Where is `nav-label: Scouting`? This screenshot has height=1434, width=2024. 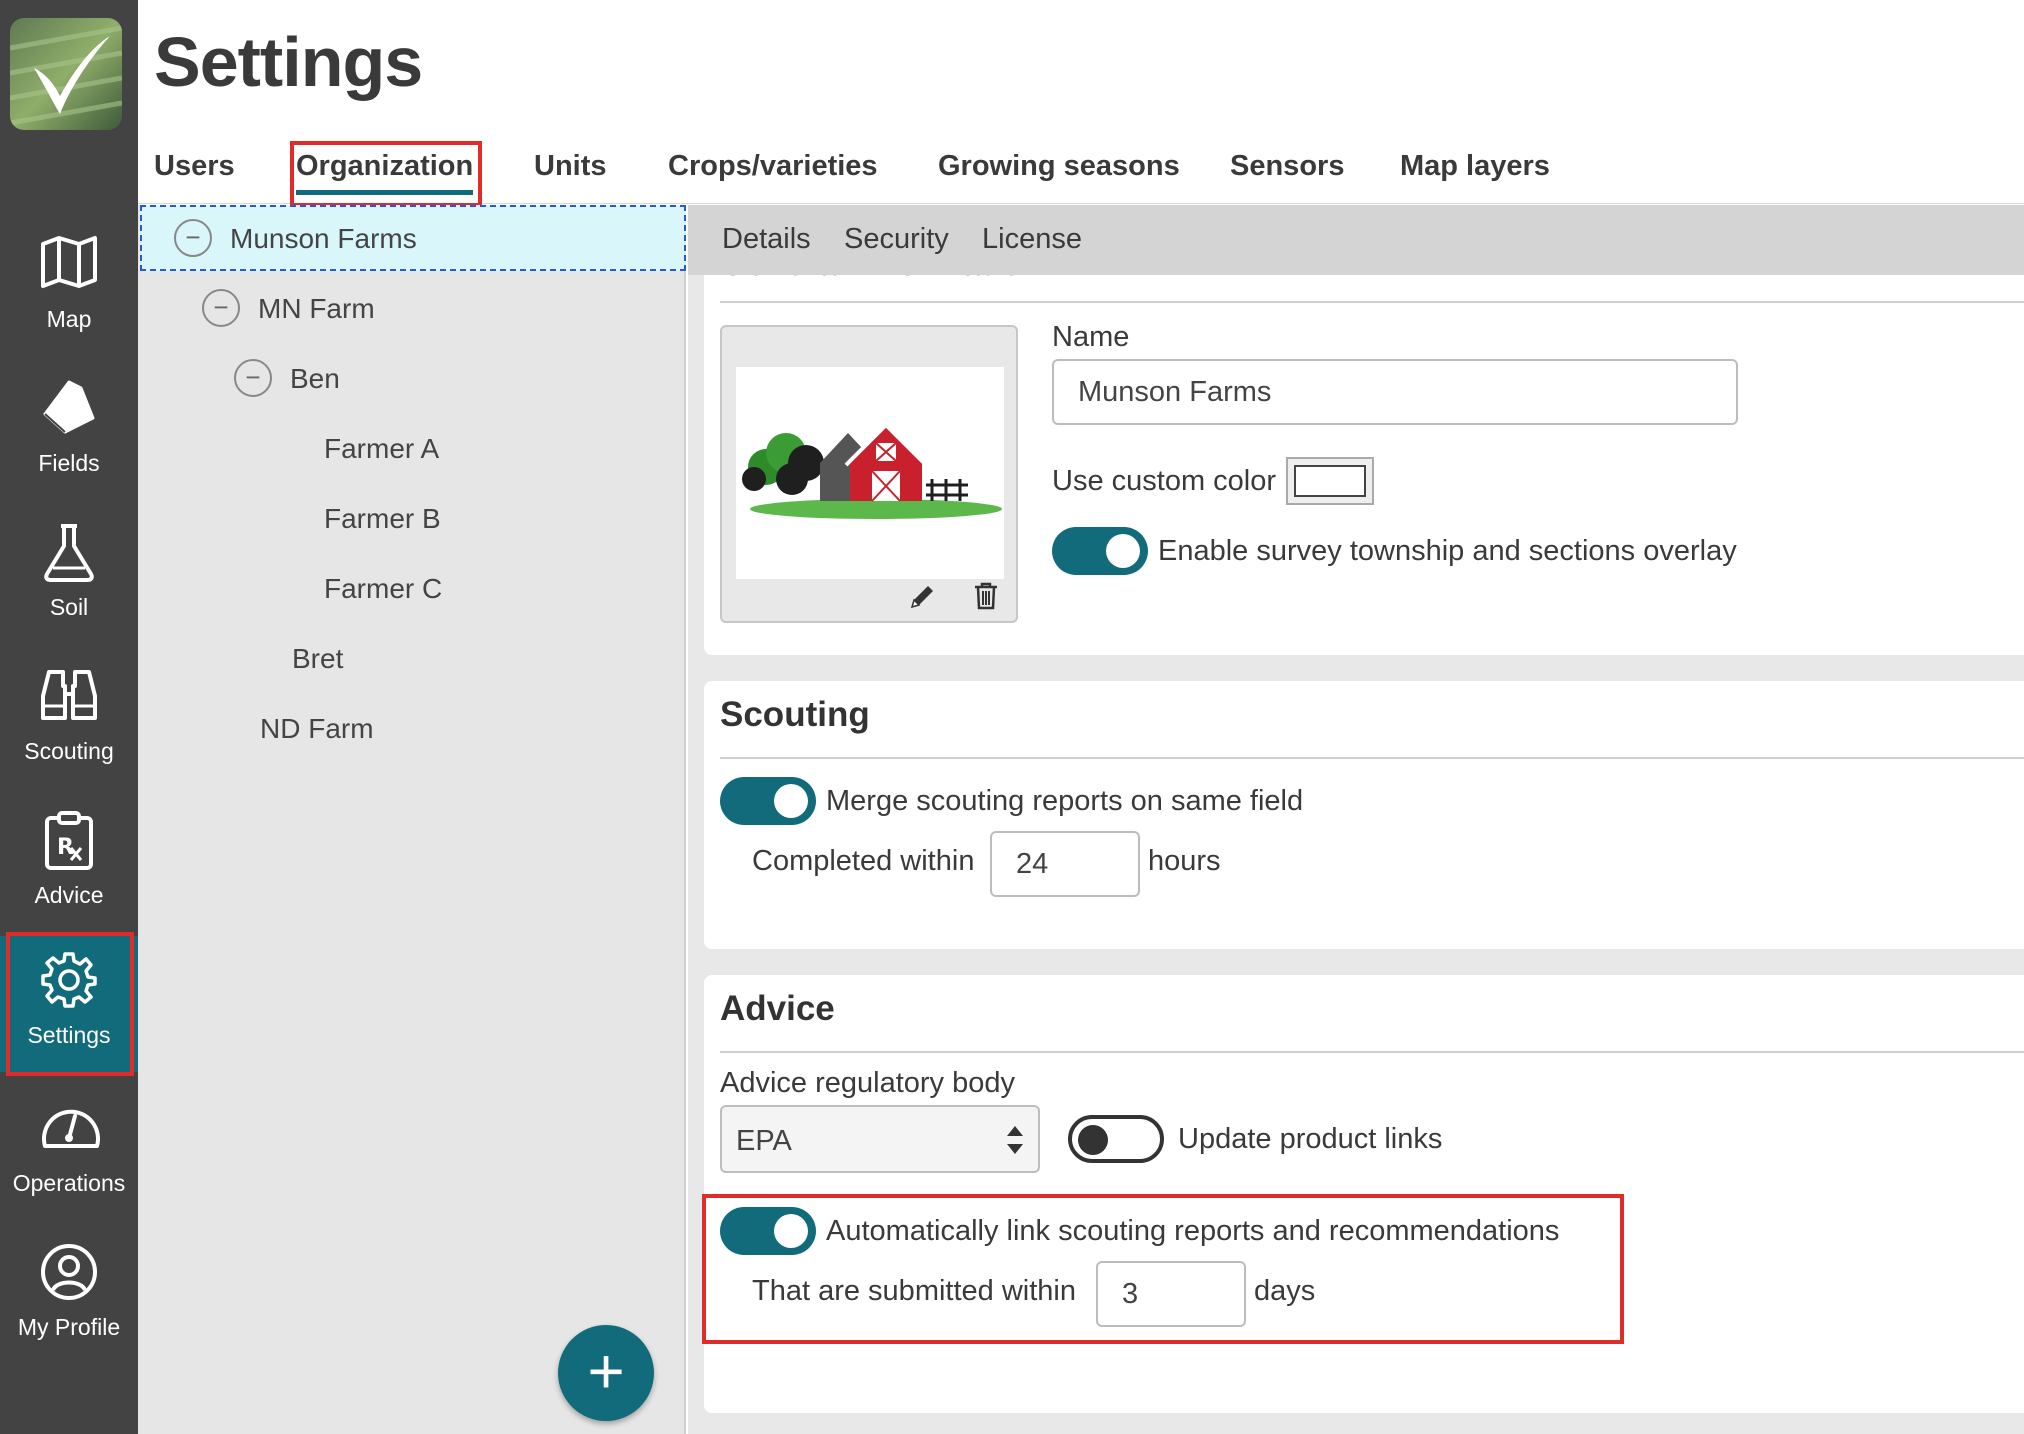
nav-label: Scouting is located at coordinates (69, 751).